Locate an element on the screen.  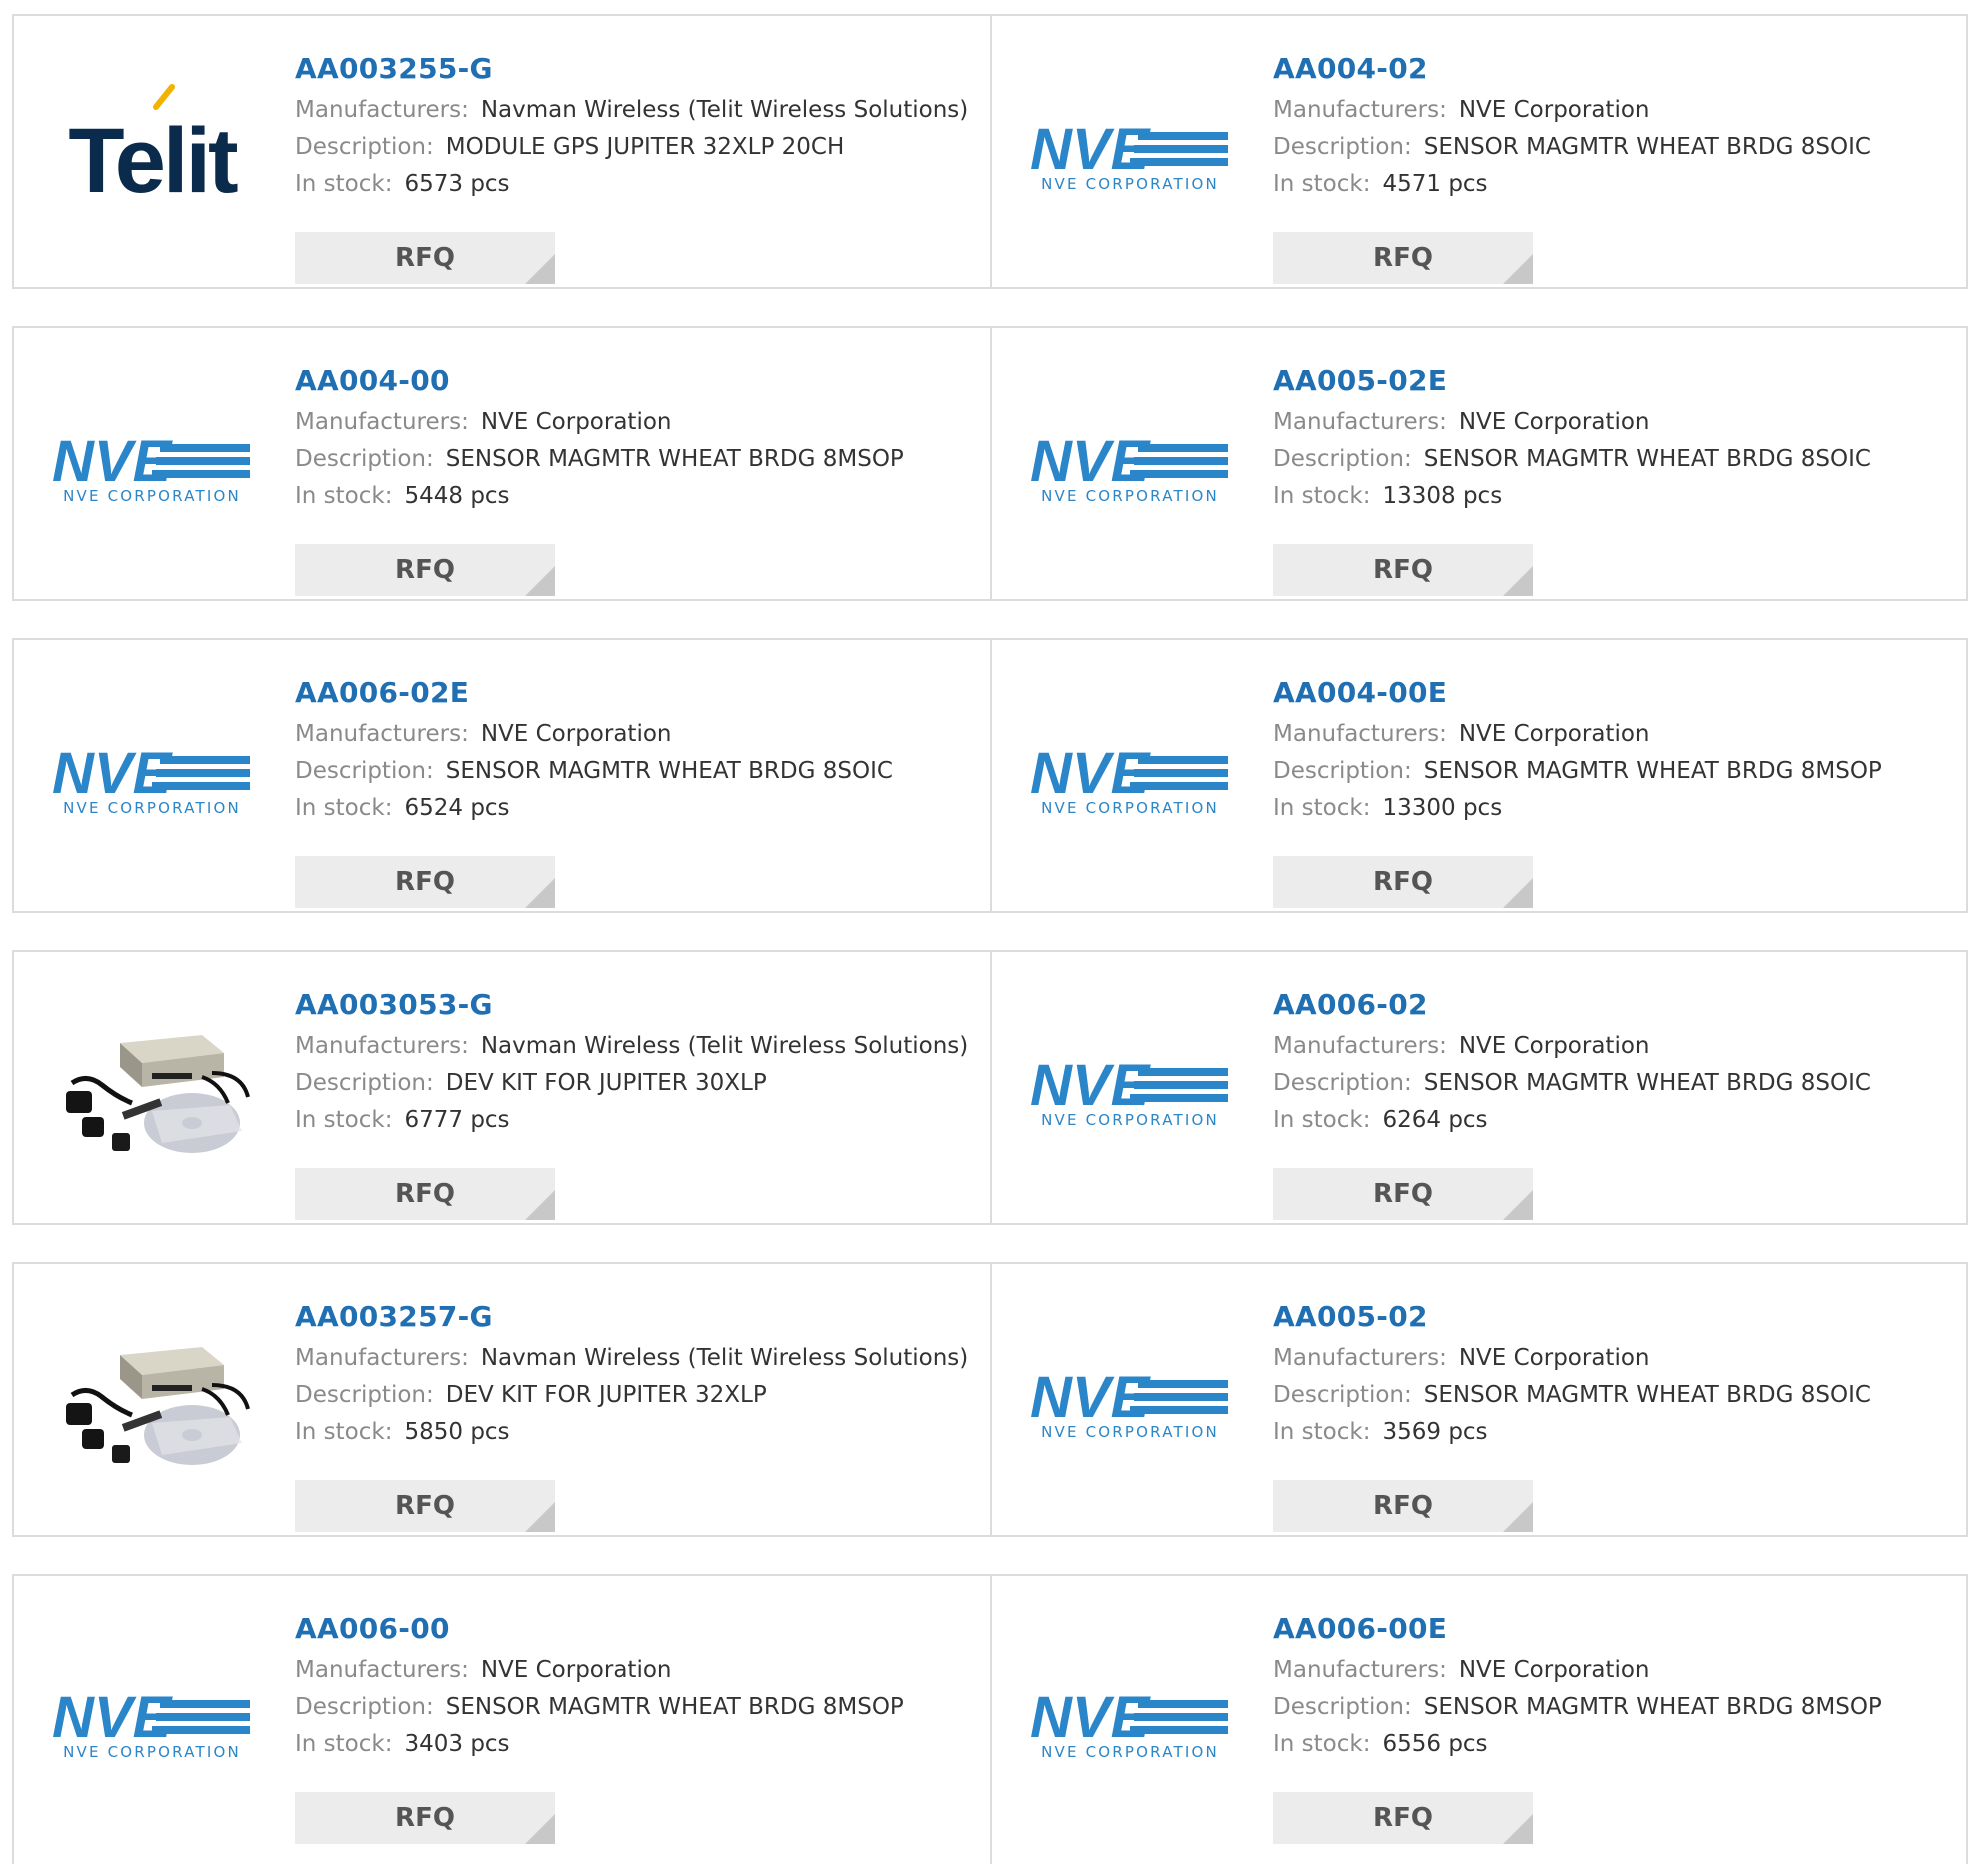
part-number-link: AA006-02E is located at coordinates (635, 693).